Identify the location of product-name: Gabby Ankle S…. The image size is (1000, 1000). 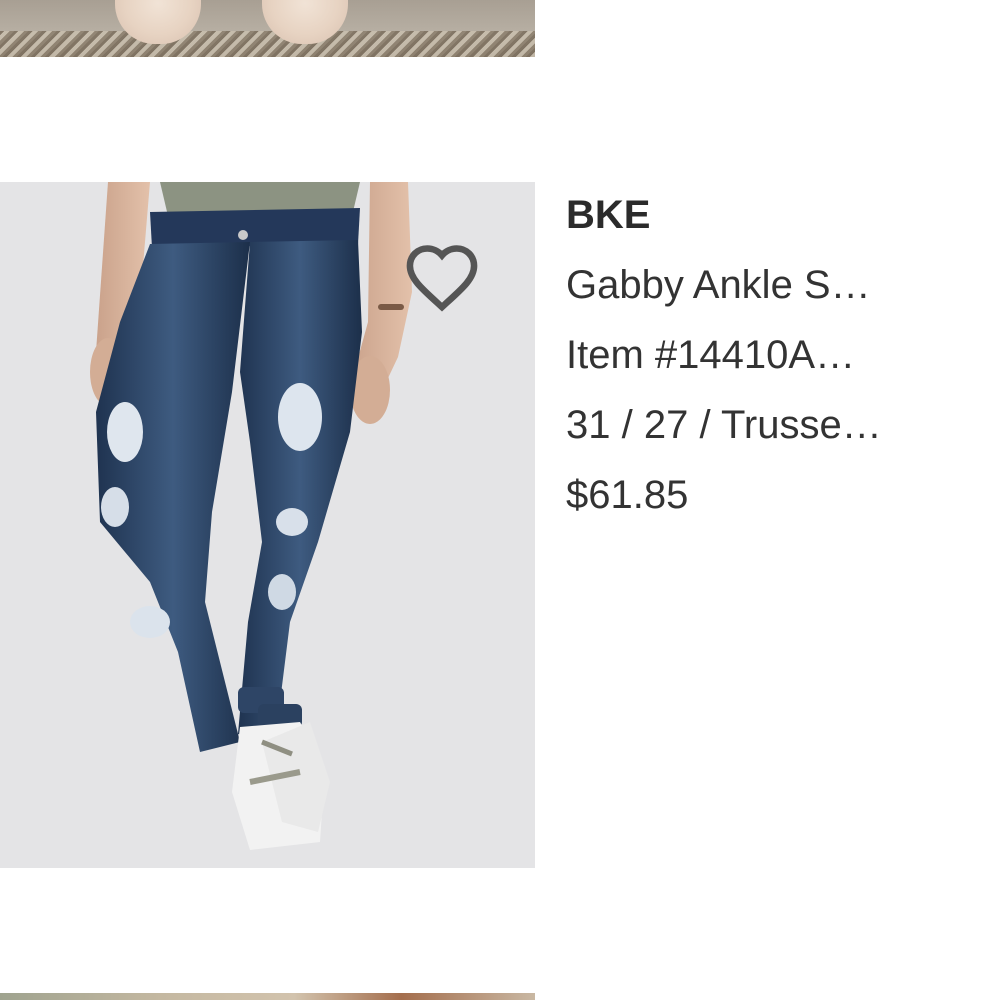
(718, 285).